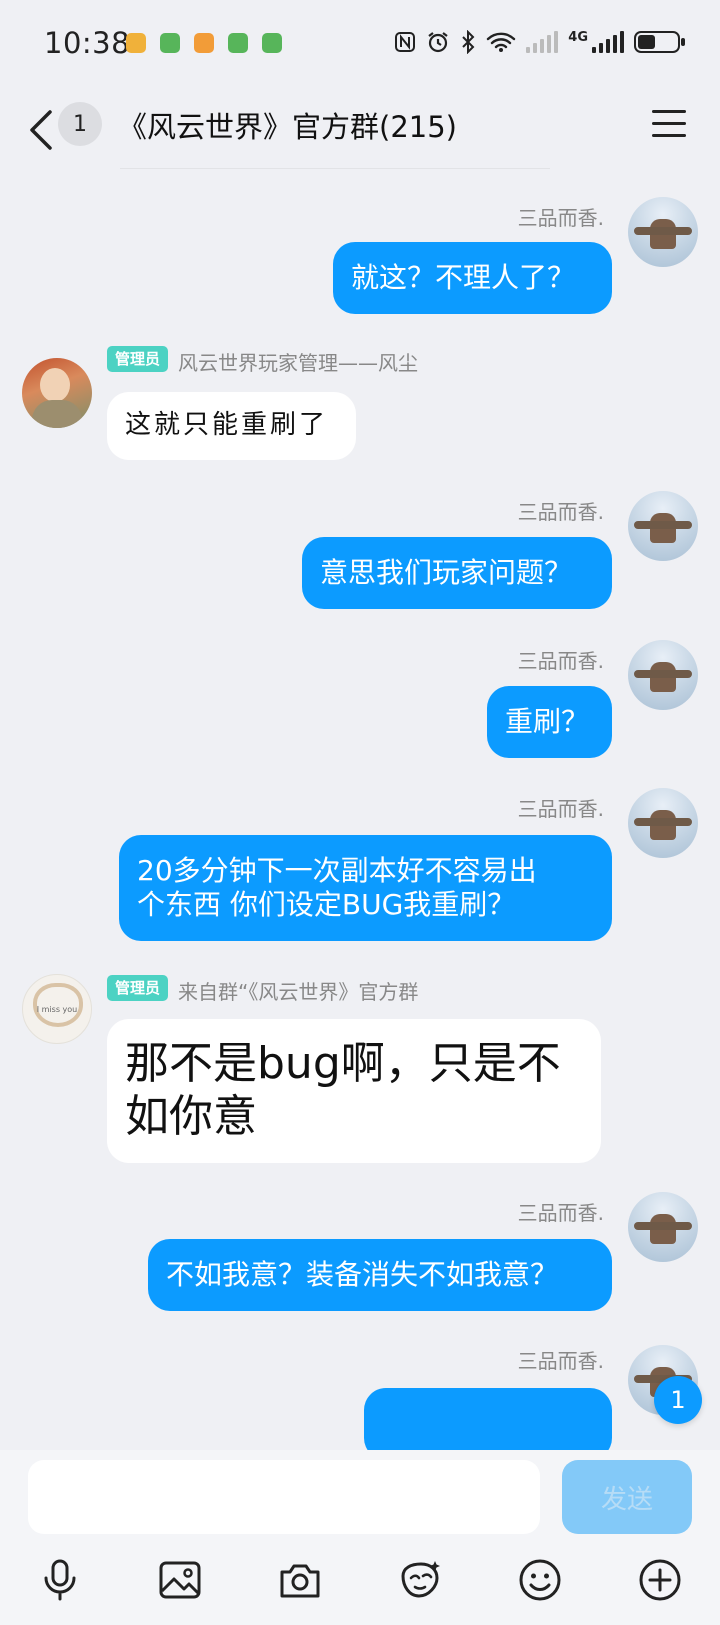 Image resolution: width=720 pixels, height=1625 pixels. I want to click on message-bubble: 就这？不理人了？, so click(472, 278).